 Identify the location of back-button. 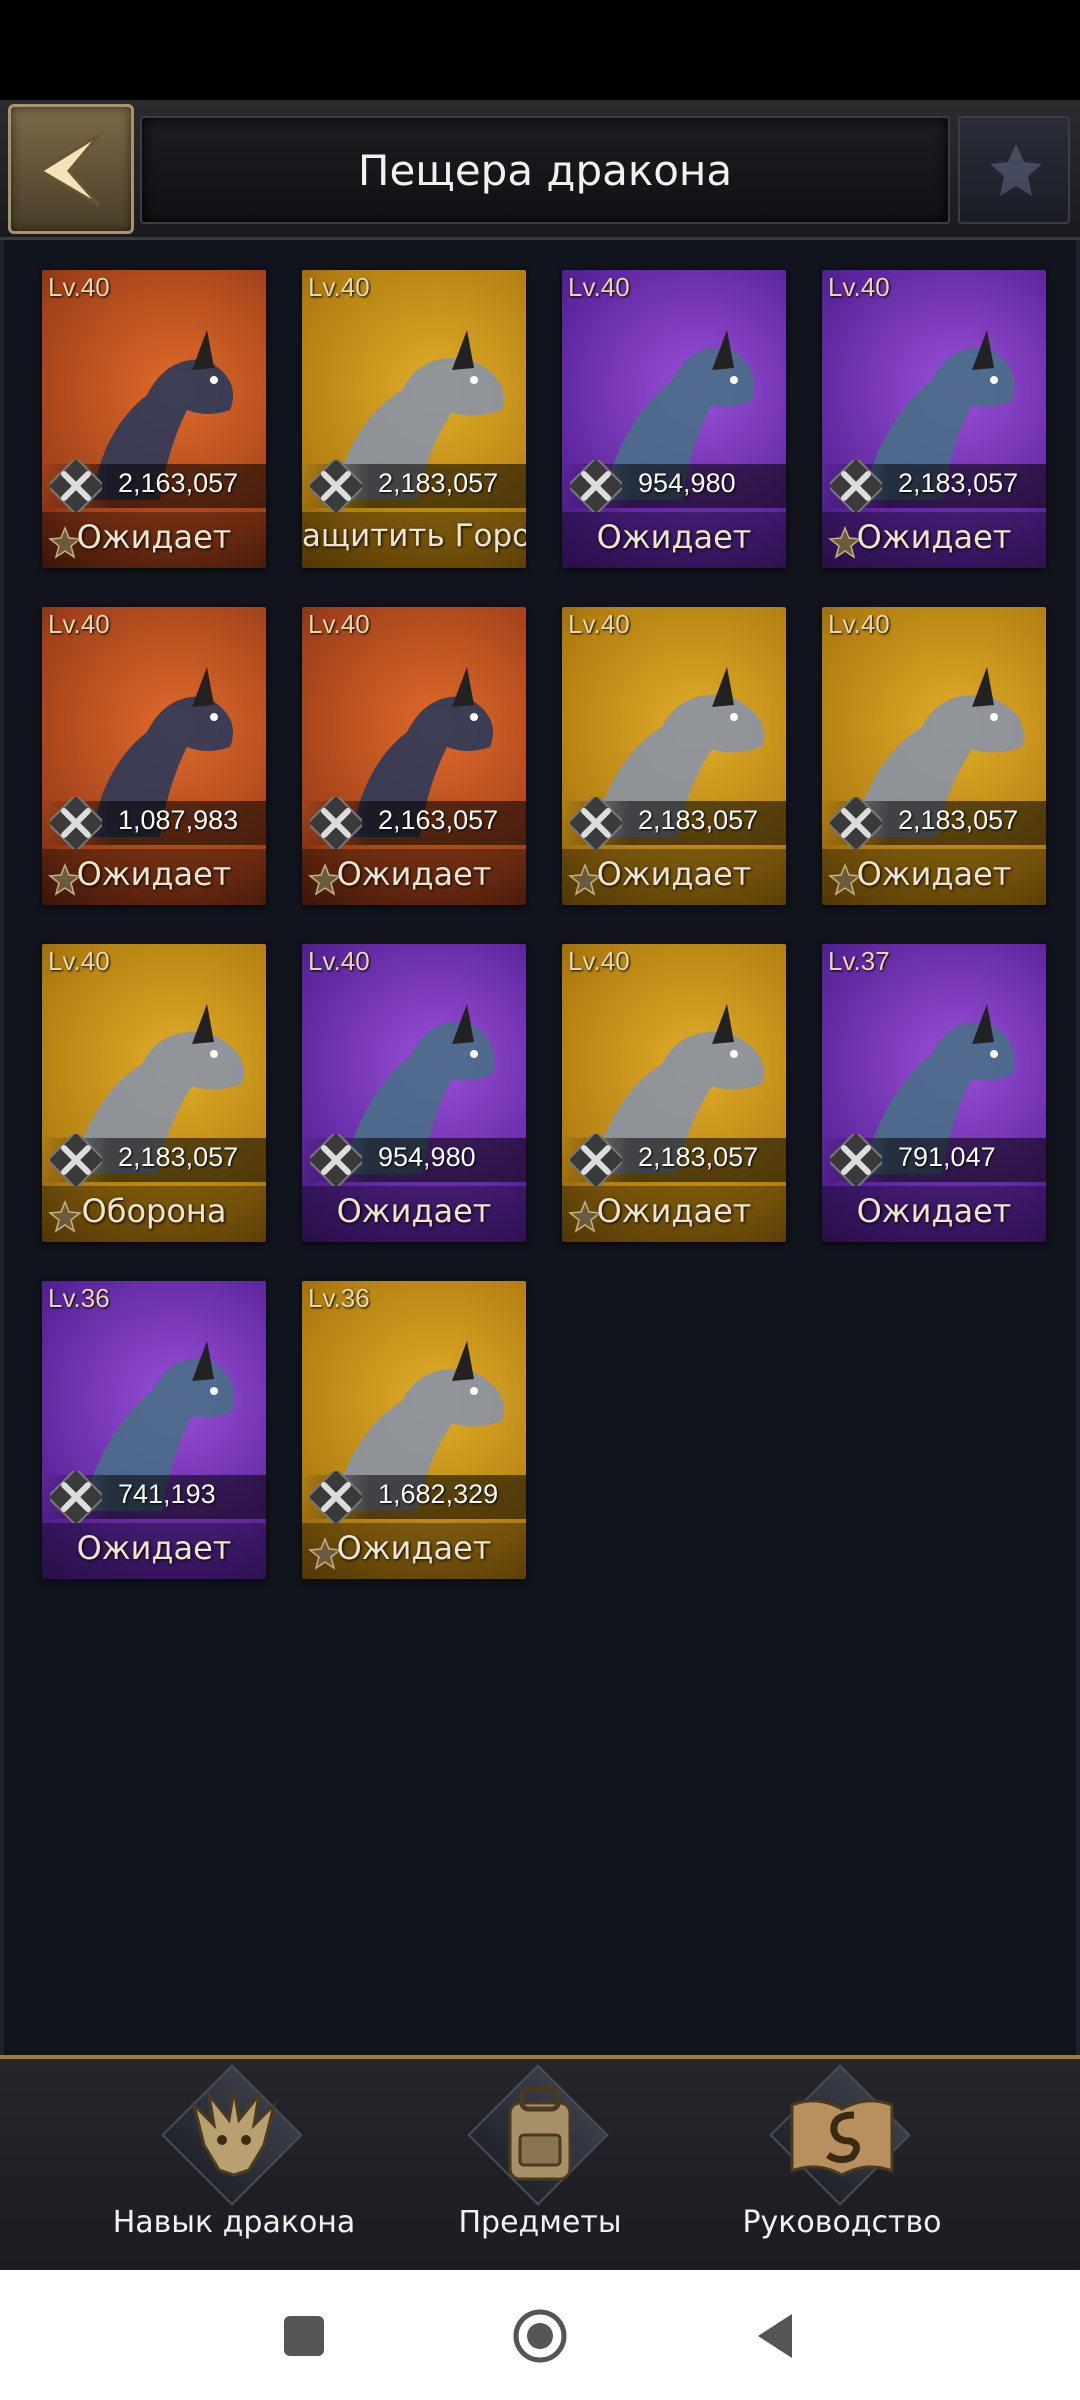
(71, 169).